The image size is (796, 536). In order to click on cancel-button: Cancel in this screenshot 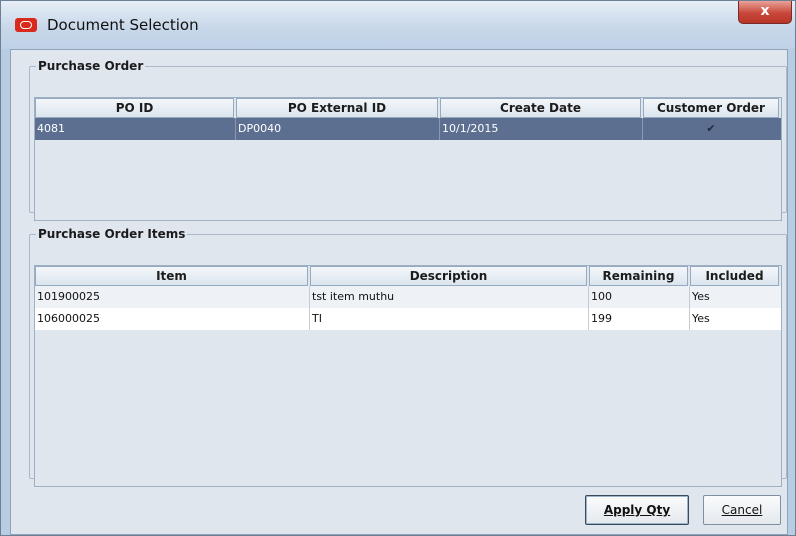, I will do `click(742, 510)`.